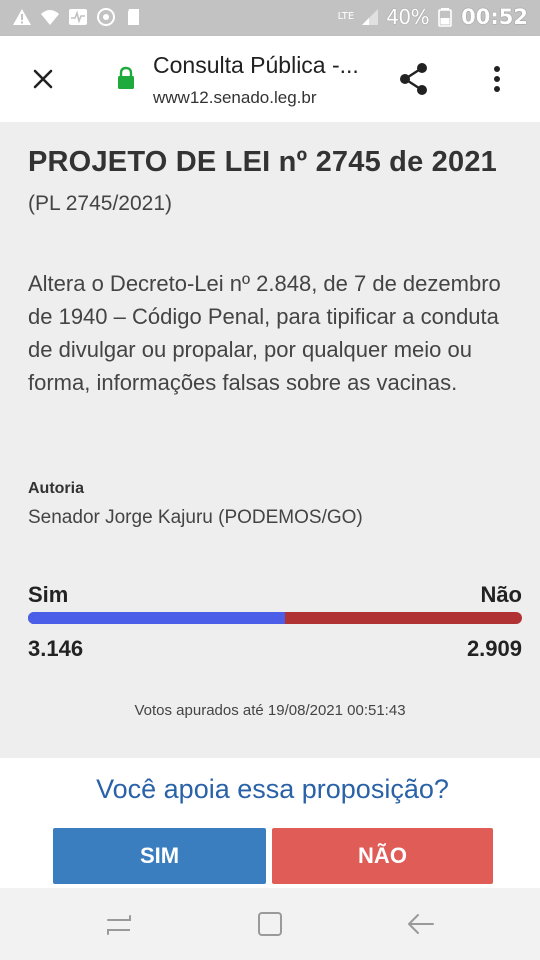  Describe the element at coordinates (501, 594) in the screenshot. I see `vote-nao-label: Não` at that location.